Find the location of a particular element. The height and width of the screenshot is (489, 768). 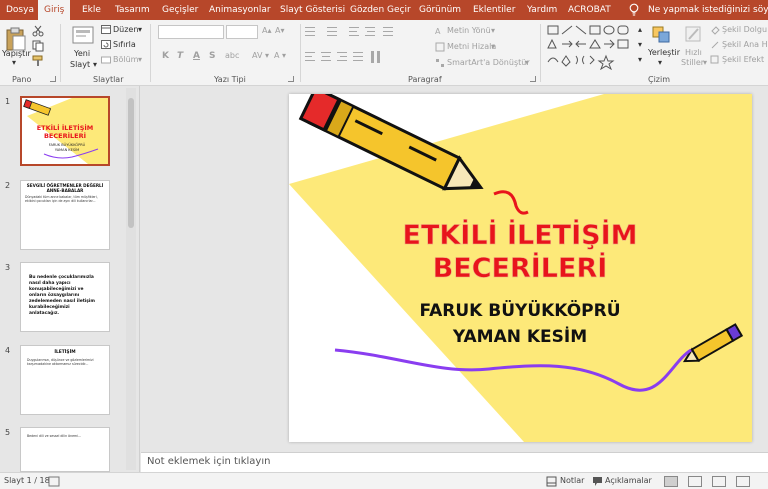

smartart-icon is located at coordinates (440, 63).